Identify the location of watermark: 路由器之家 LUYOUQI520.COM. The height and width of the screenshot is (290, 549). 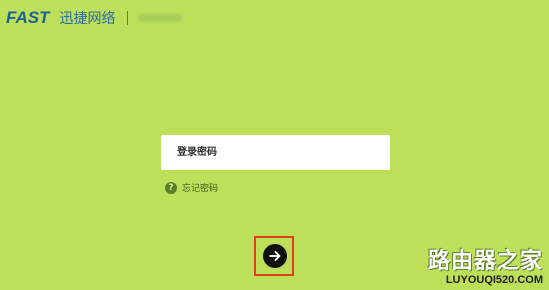
(485, 268).